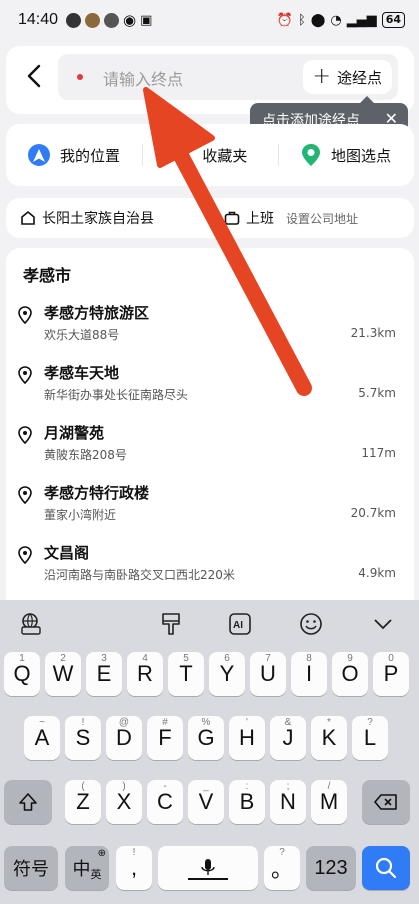 The height and width of the screenshot is (904, 419). What do you see at coordinates (80, 77) in the screenshot?
I see `destination-dot-icon` at bounding box center [80, 77].